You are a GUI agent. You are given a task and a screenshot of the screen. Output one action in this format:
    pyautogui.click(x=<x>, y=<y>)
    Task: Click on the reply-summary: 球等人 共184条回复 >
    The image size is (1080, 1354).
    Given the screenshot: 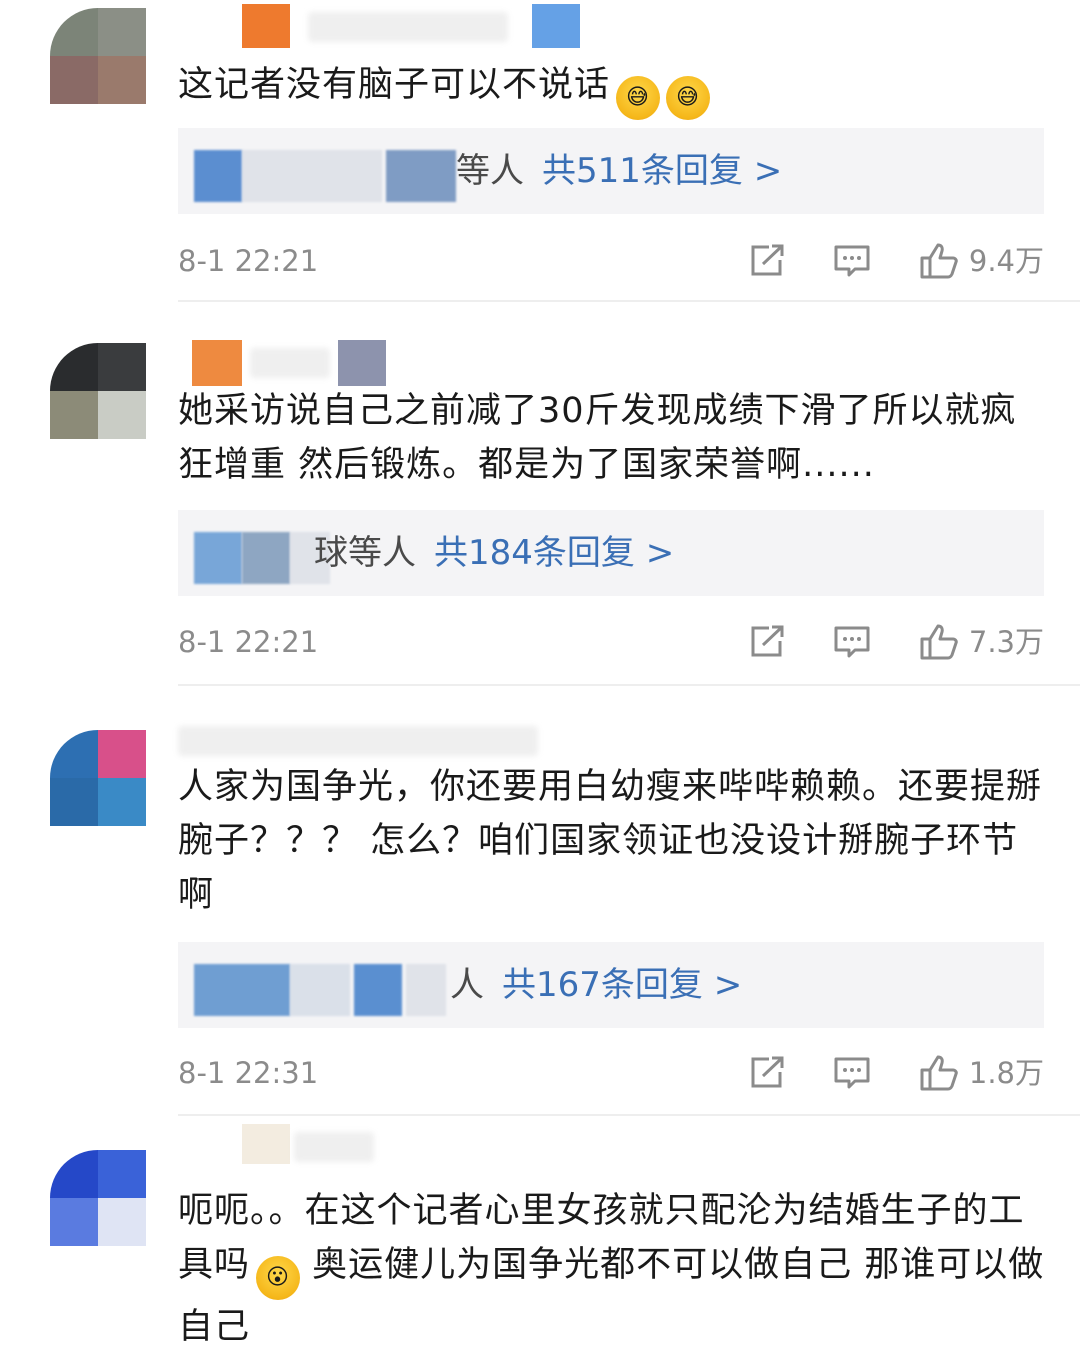 What is the action you would take?
    pyautogui.click(x=611, y=553)
    